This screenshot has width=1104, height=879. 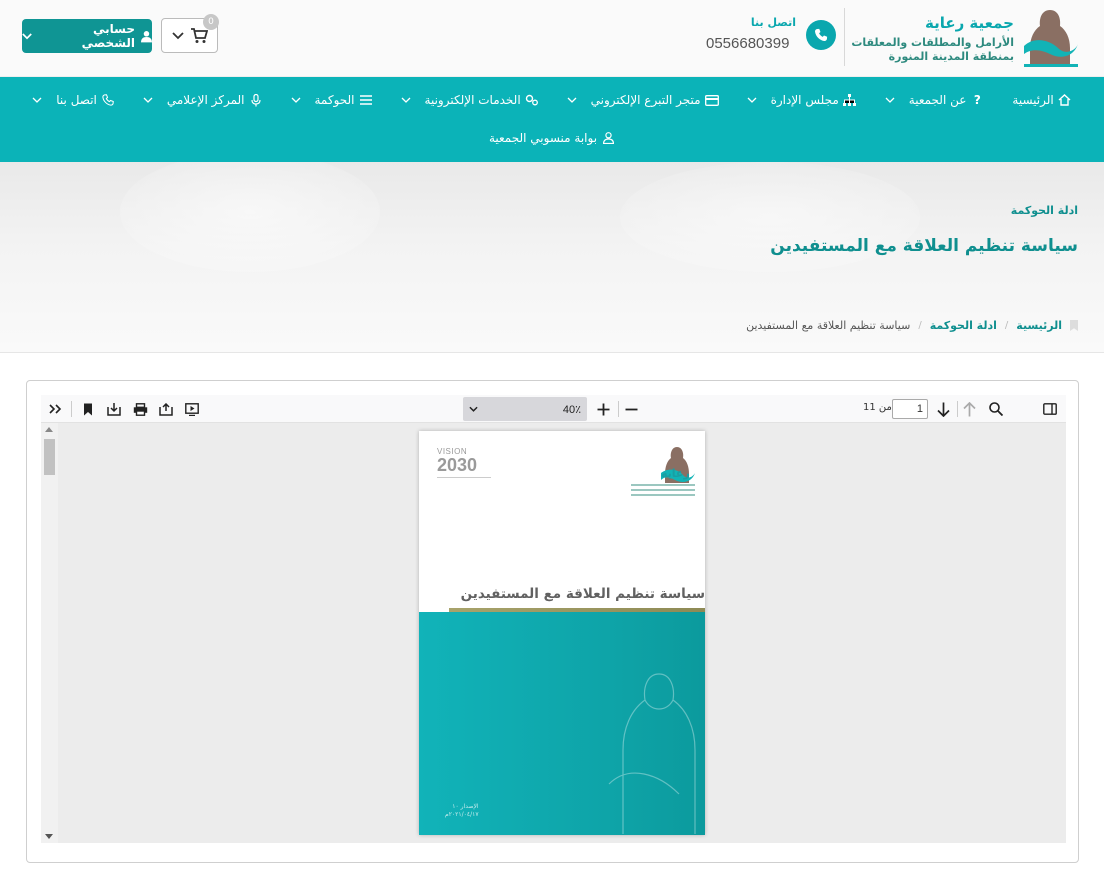 I want to click on zoom-in-button, so click(x=603, y=409).